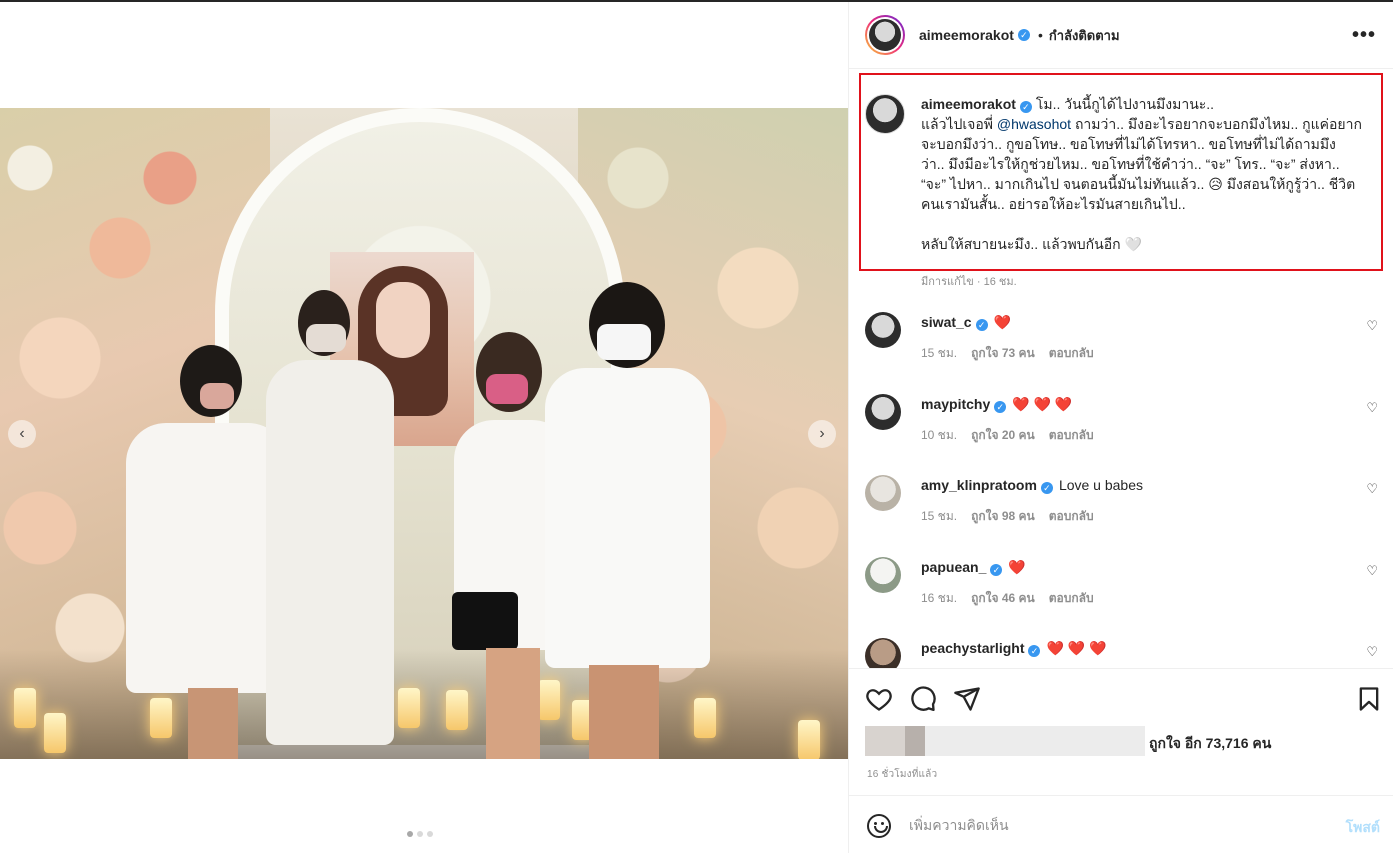 Image resolution: width=1393 pixels, height=853 pixels. I want to click on add-comment-bar: โพสต์, so click(1121, 824).